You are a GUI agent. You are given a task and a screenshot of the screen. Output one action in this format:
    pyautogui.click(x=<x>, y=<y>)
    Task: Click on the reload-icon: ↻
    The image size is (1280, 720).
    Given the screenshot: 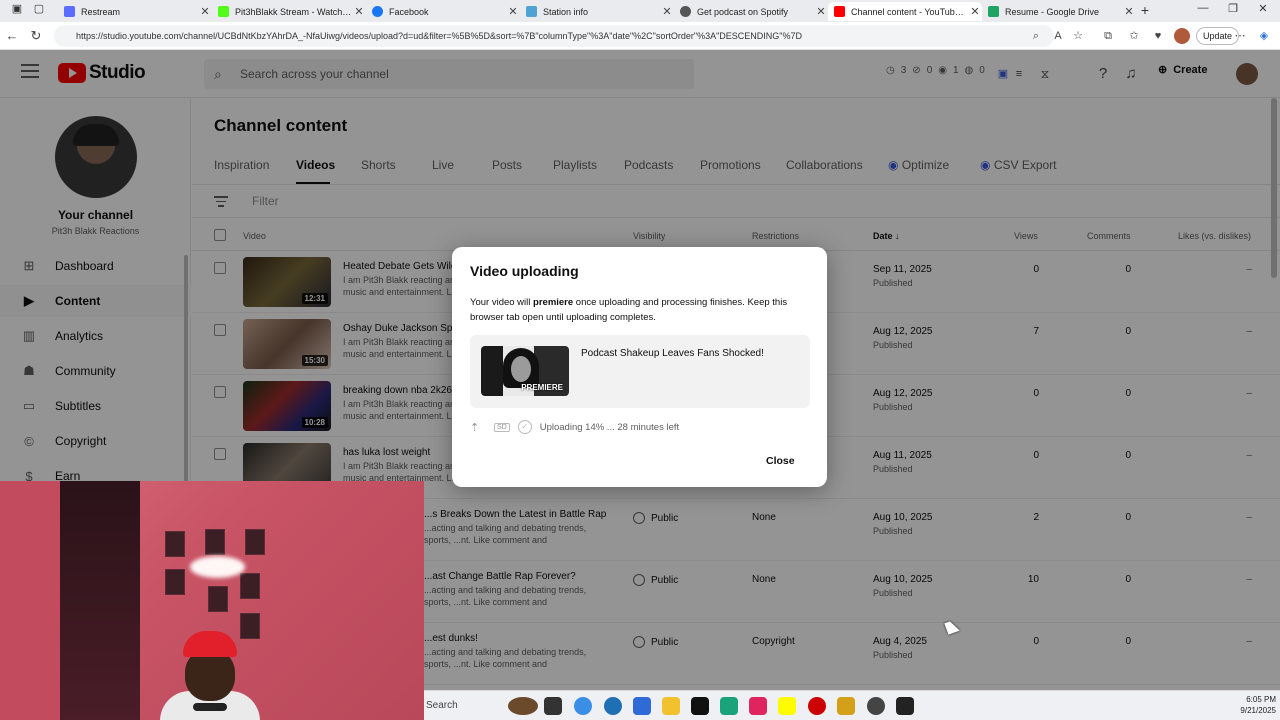 What is the action you would take?
    pyautogui.click(x=36, y=36)
    